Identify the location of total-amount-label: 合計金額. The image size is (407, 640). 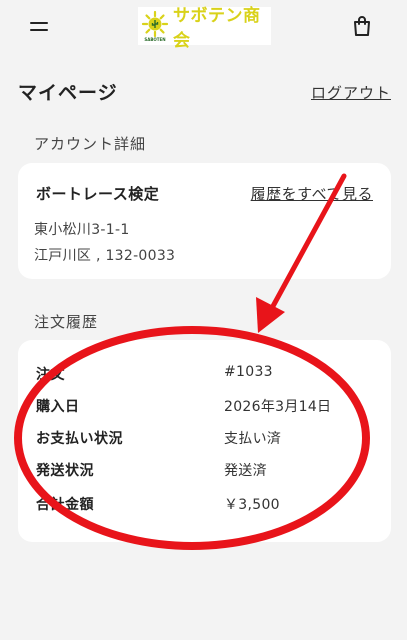
(65, 505).